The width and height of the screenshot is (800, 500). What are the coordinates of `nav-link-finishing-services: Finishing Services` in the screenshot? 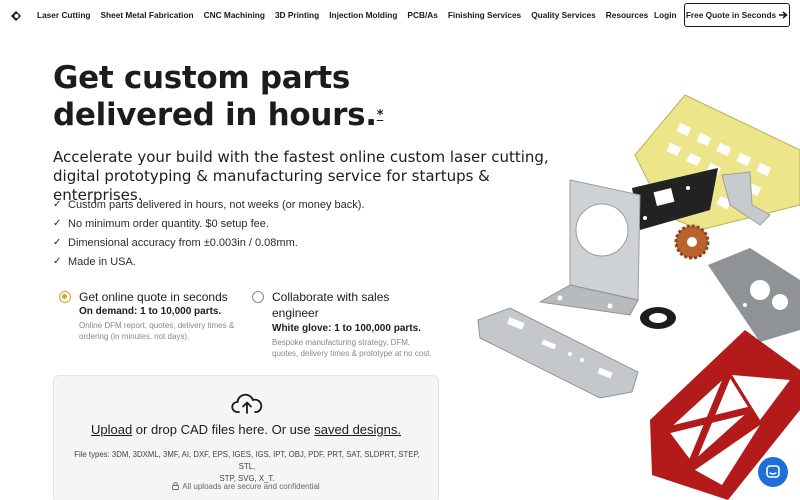 It's located at (484, 15).